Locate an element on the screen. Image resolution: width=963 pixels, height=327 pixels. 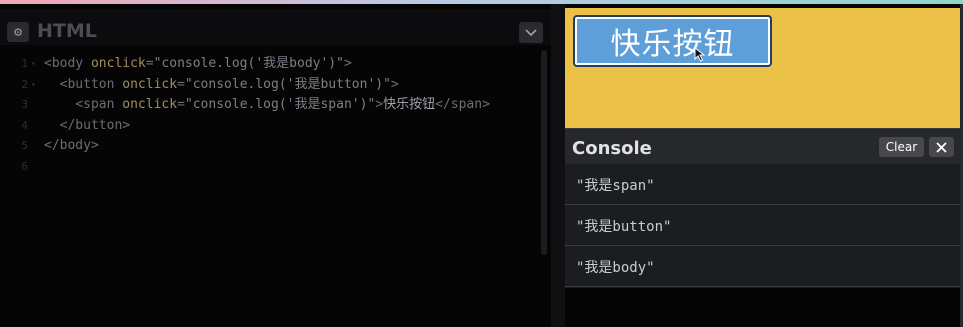
gear-icon: ⚙ is located at coordinates (18, 32).